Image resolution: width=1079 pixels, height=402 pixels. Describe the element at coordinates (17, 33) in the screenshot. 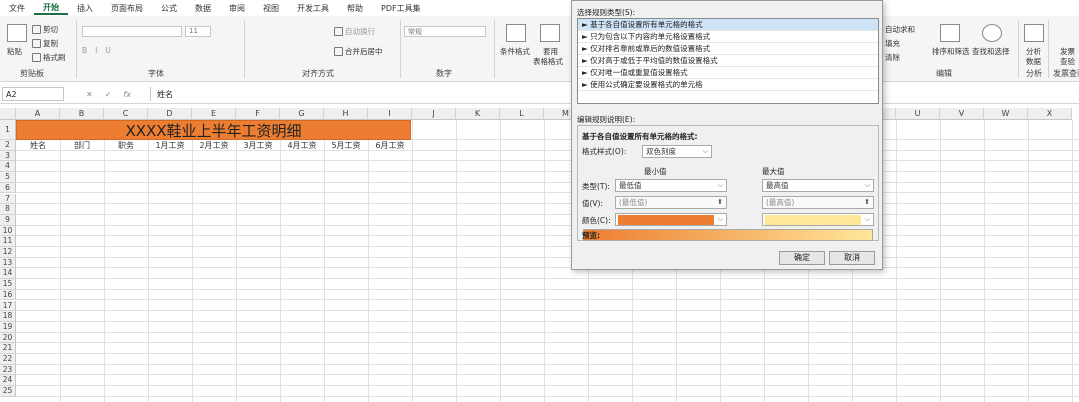

I see `paste-icon` at that location.